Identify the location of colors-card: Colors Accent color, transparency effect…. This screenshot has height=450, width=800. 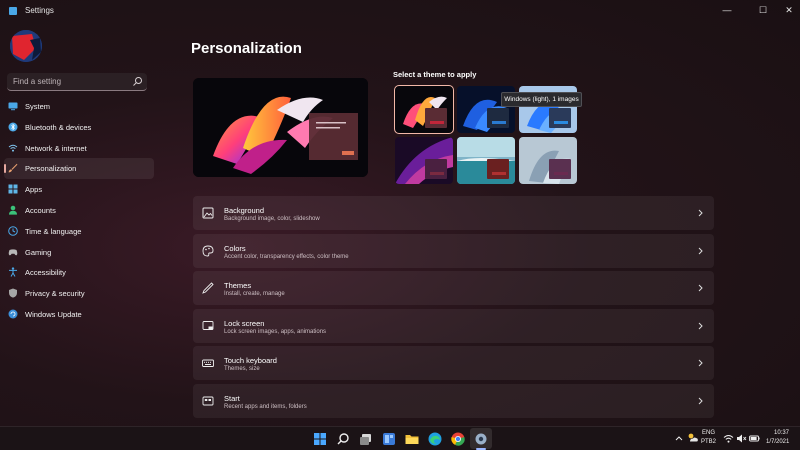
(453, 250).